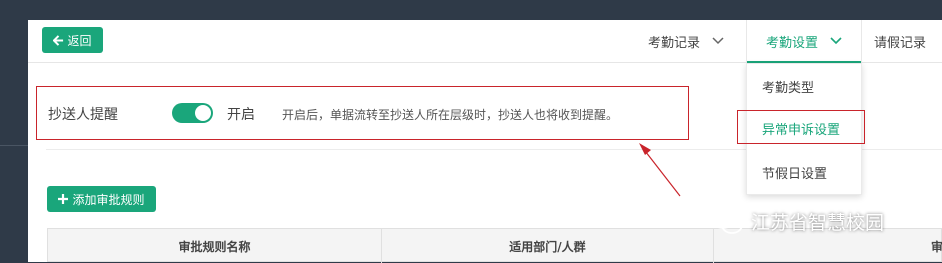 This screenshot has width=942, height=263. What do you see at coordinates (450, 115) in the screenshot?
I see `reminder-description: 开启后，单据流转至抄送人所在层级时，抄送人也将收到提醒。` at bounding box center [450, 115].